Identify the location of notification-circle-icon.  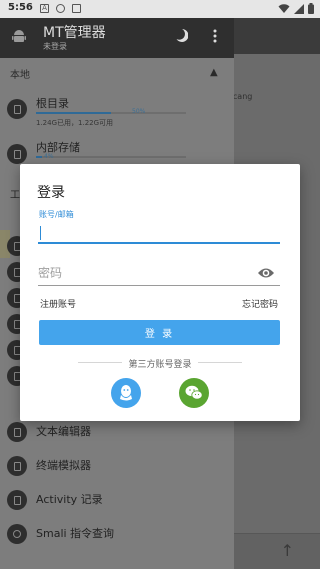
(60, 8).